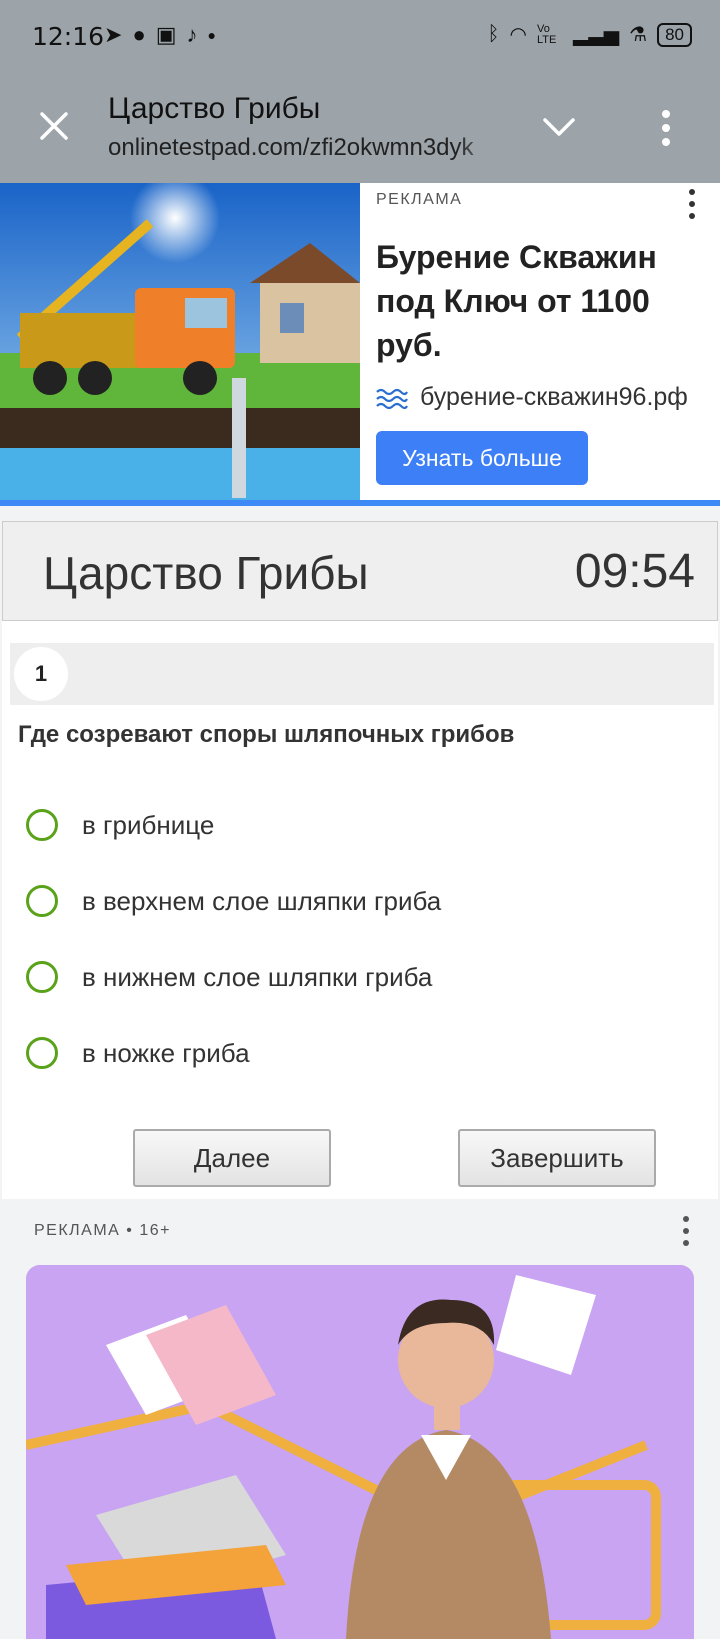 The image size is (720, 1639). Describe the element at coordinates (262, 900) in the screenshot. I see `answer-label: в верхнем слое шляпки гриба` at that location.